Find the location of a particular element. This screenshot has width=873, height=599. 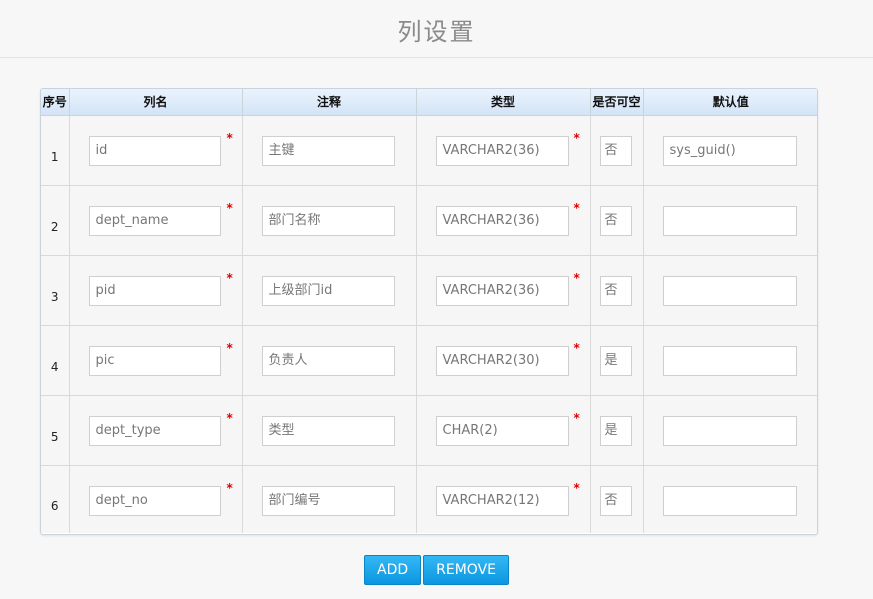

column-name-input: pid is located at coordinates (154, 290).